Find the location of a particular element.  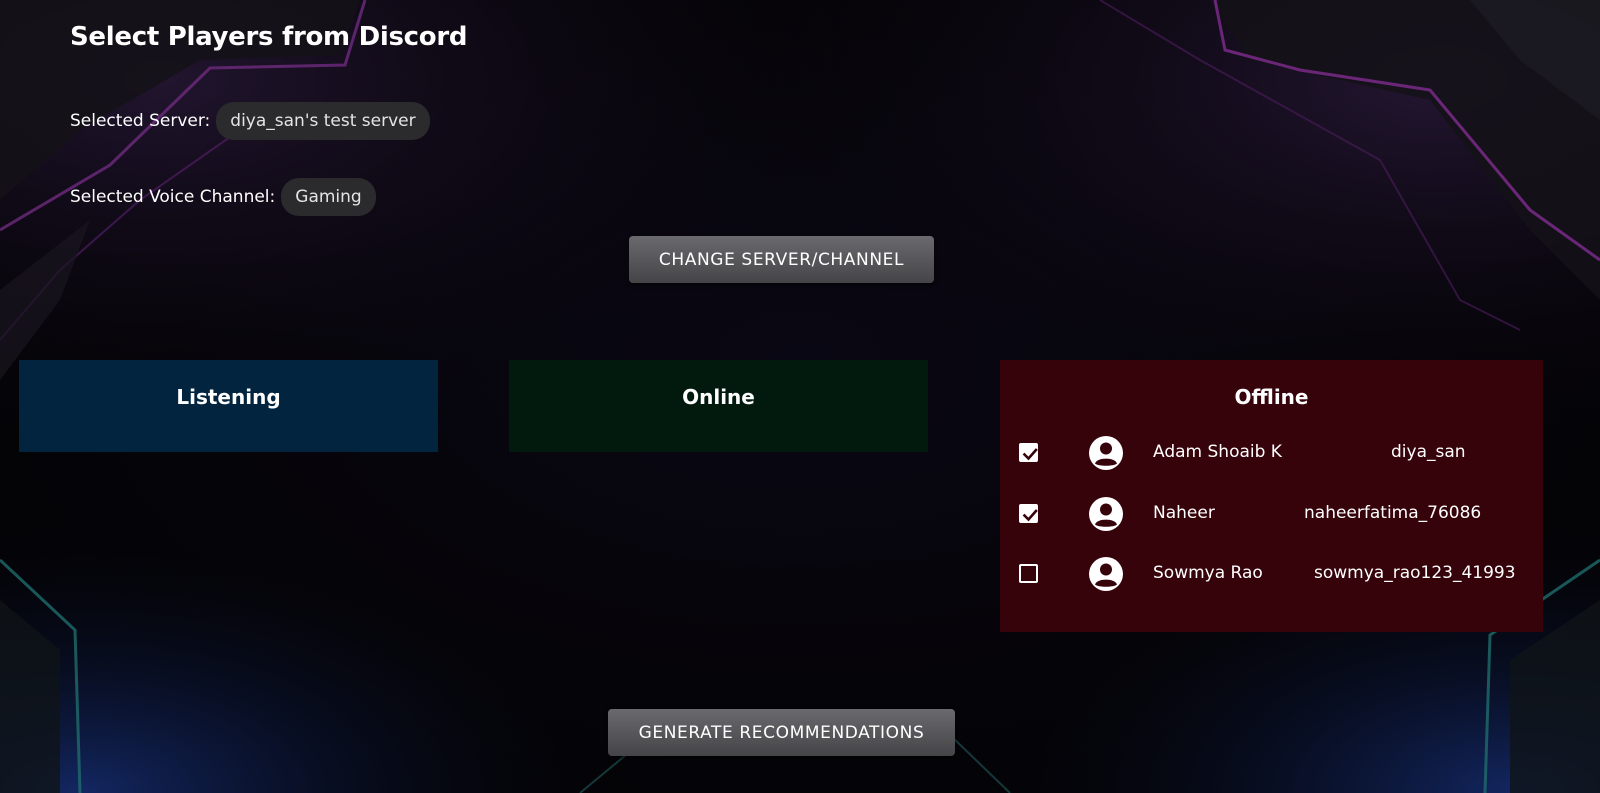

player-username: sowmya_rao123_41993 is located at coordinates (1415, 573).